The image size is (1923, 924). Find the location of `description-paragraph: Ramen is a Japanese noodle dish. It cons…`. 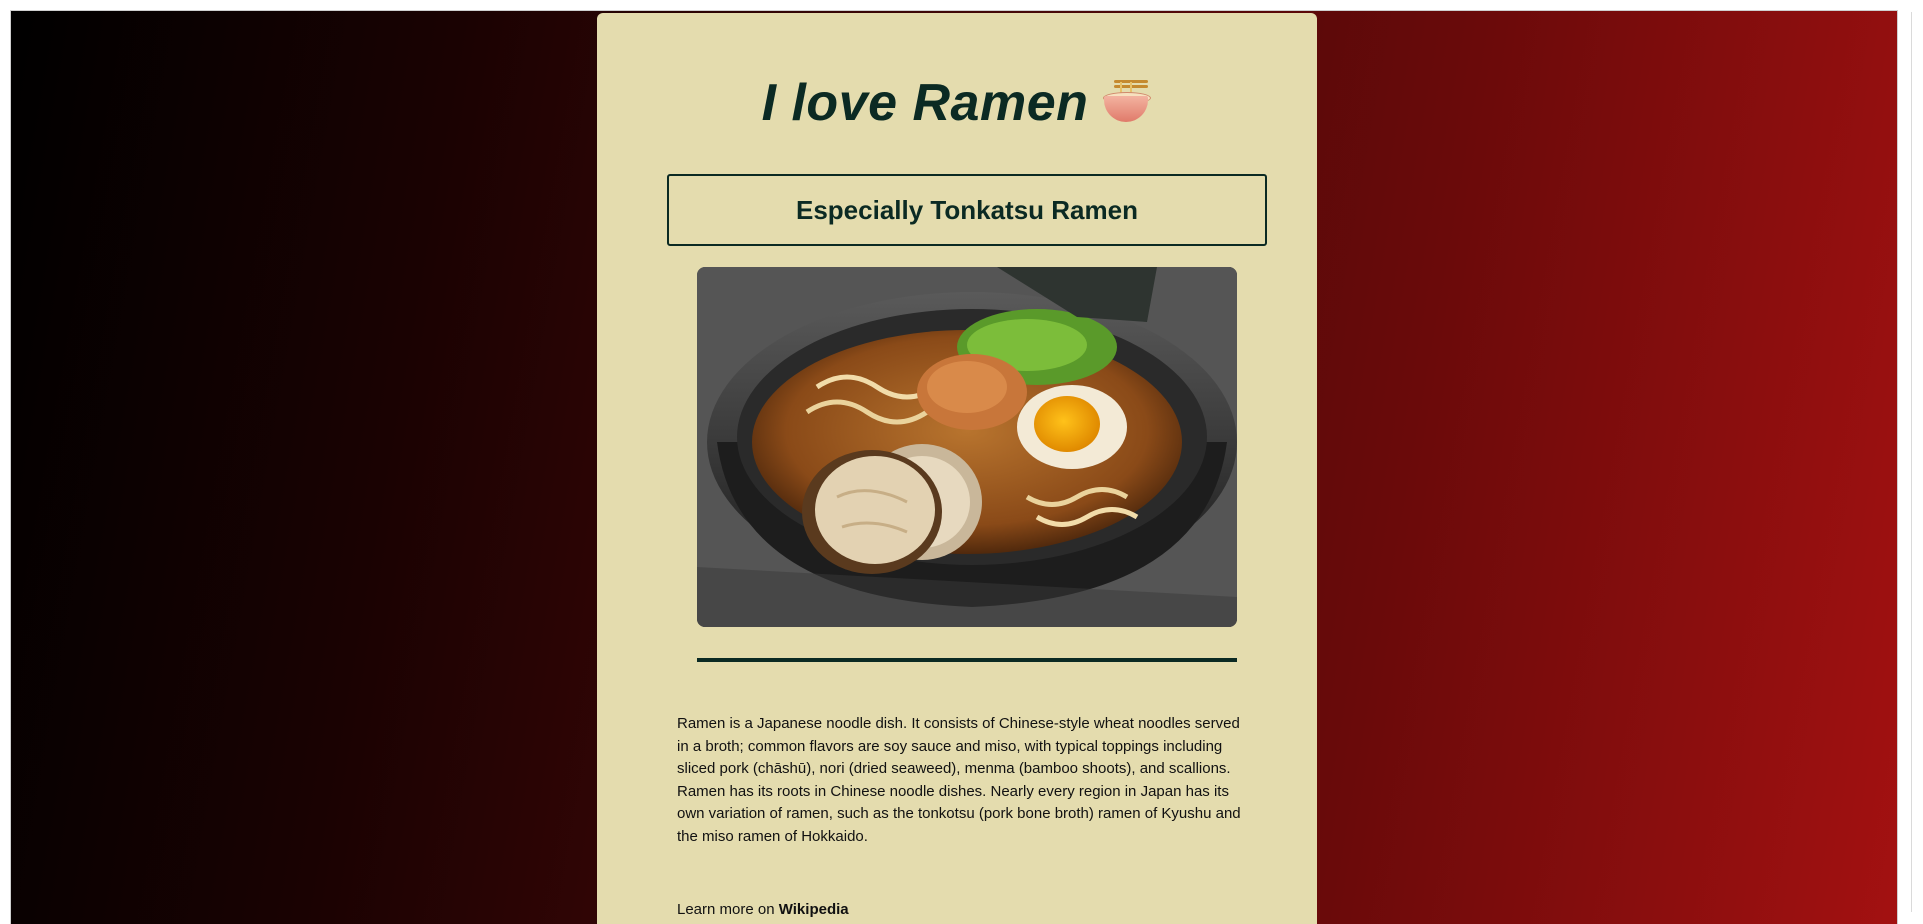

description-paragraph: Ramen is a Japanese noodle dish. It cons… is located at coordinates (959, 780).